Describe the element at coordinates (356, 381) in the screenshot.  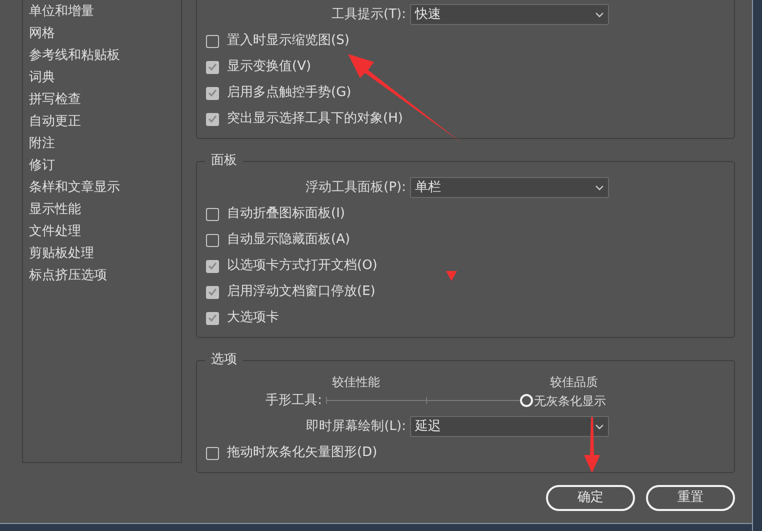
I see `slider-caption: 较佳性能` at that location.